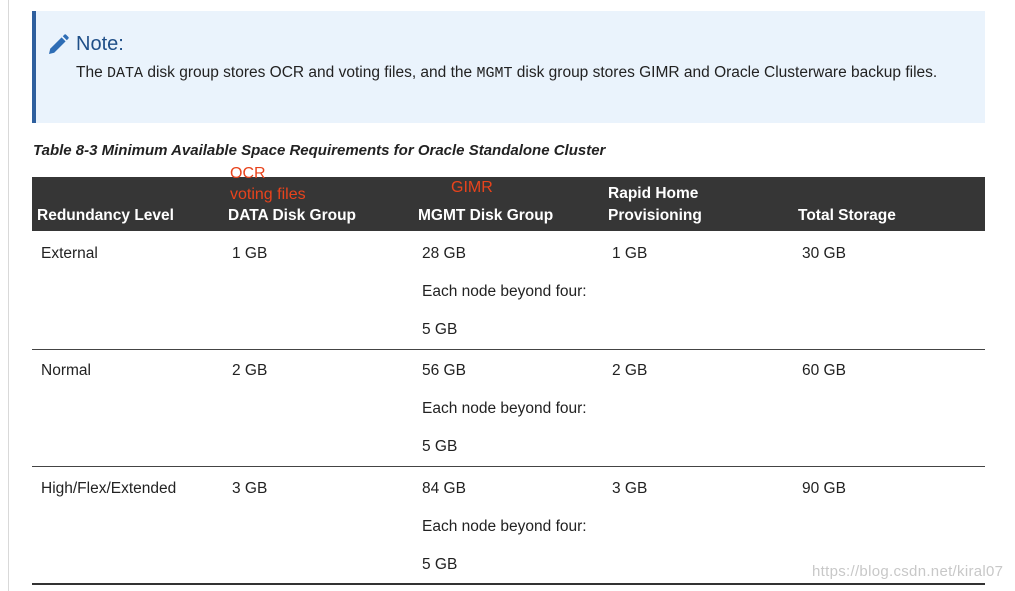  I want to click on table-bottom-rule, so click(508, 584).